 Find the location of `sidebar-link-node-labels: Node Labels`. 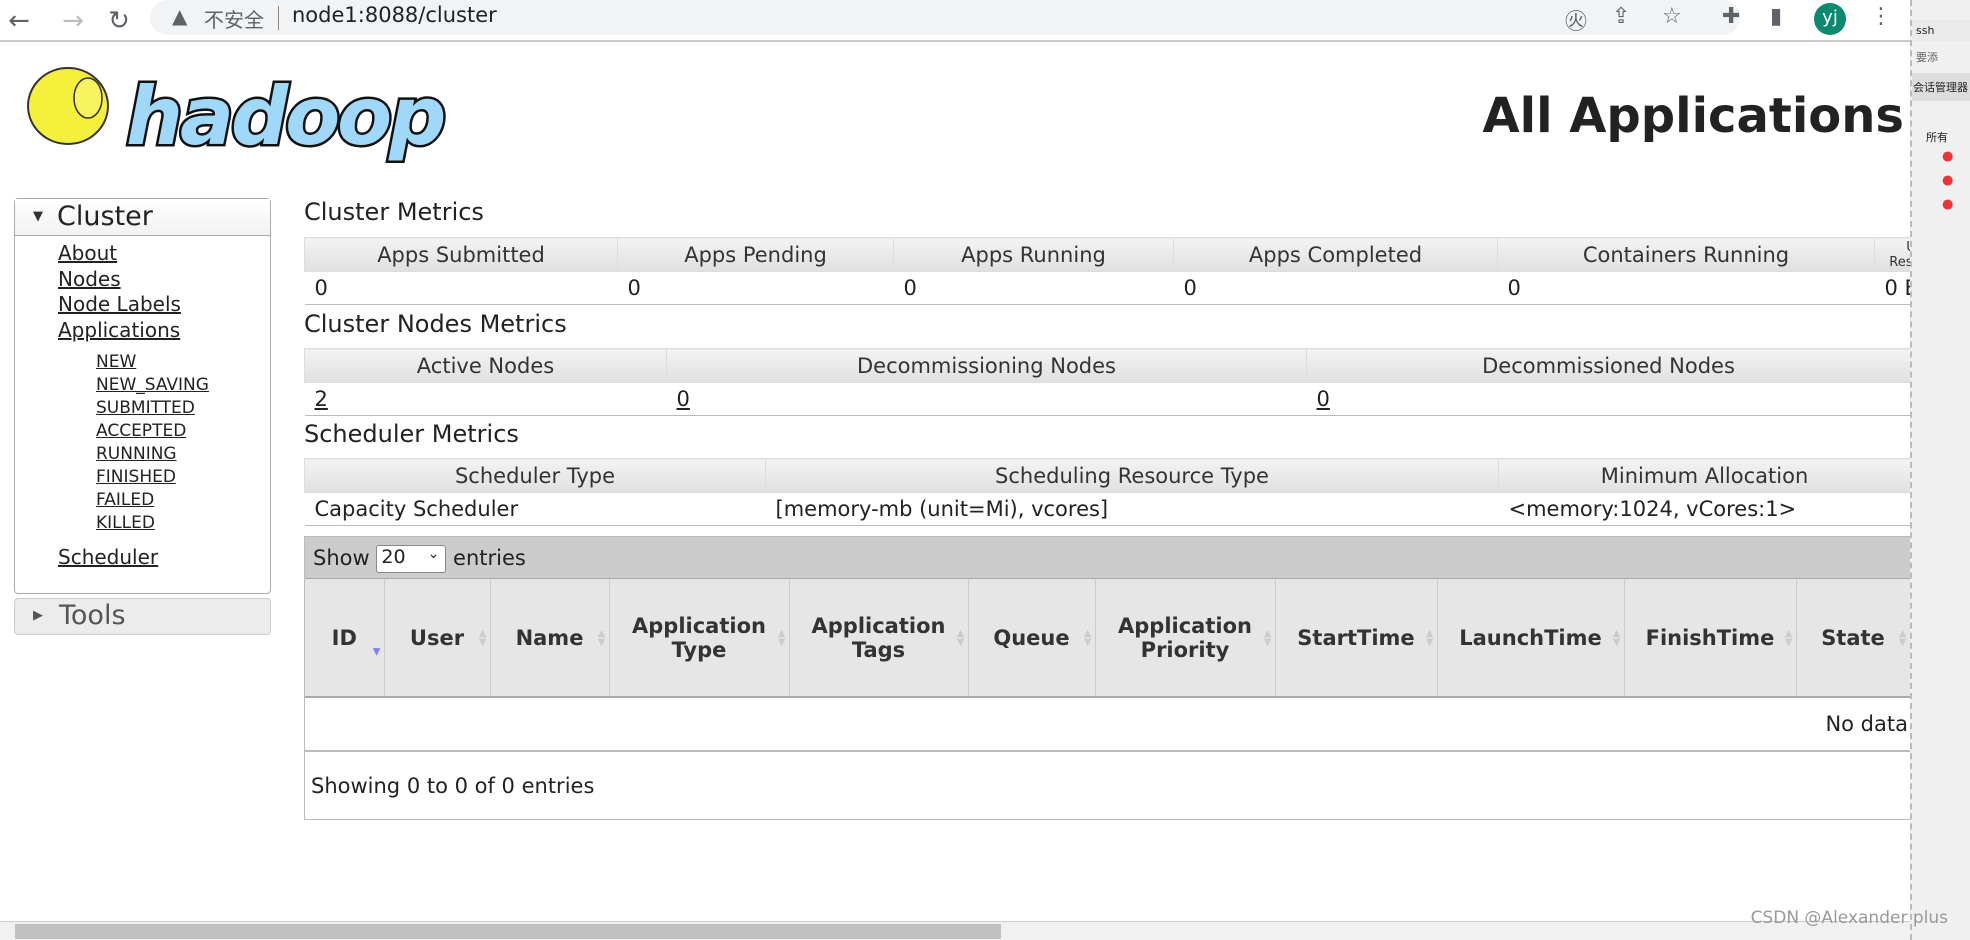

sidebar-link-node-labels: Node Labels is located at coordinates (164, 305).